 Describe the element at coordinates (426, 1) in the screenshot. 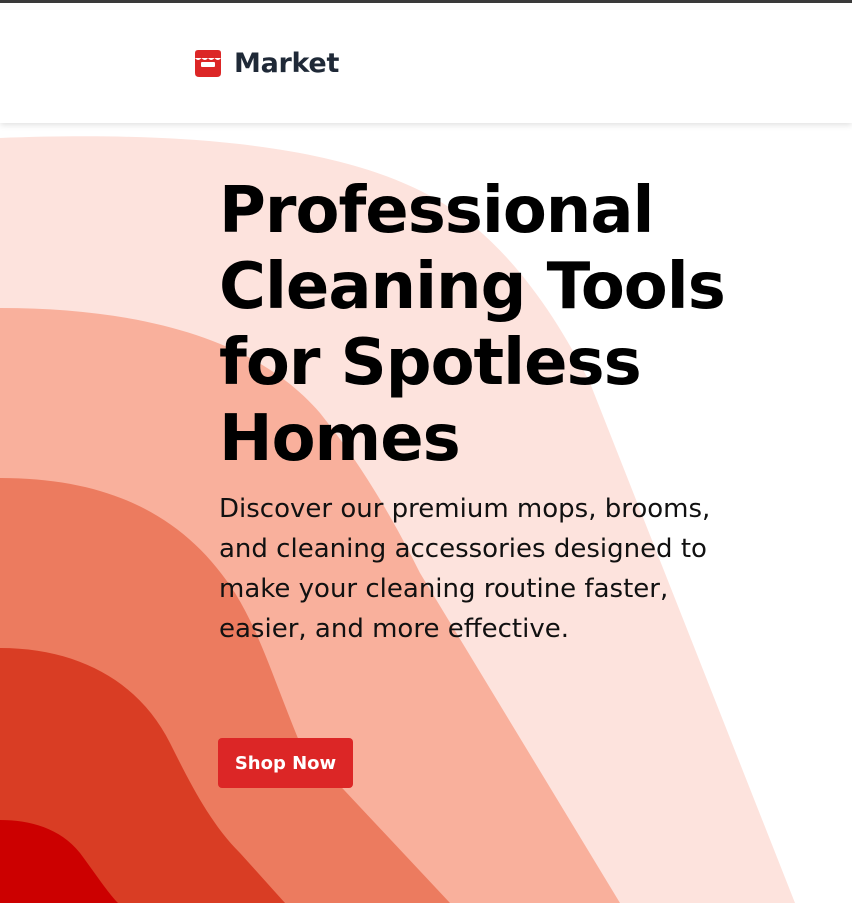

I see `top-border` at that location.